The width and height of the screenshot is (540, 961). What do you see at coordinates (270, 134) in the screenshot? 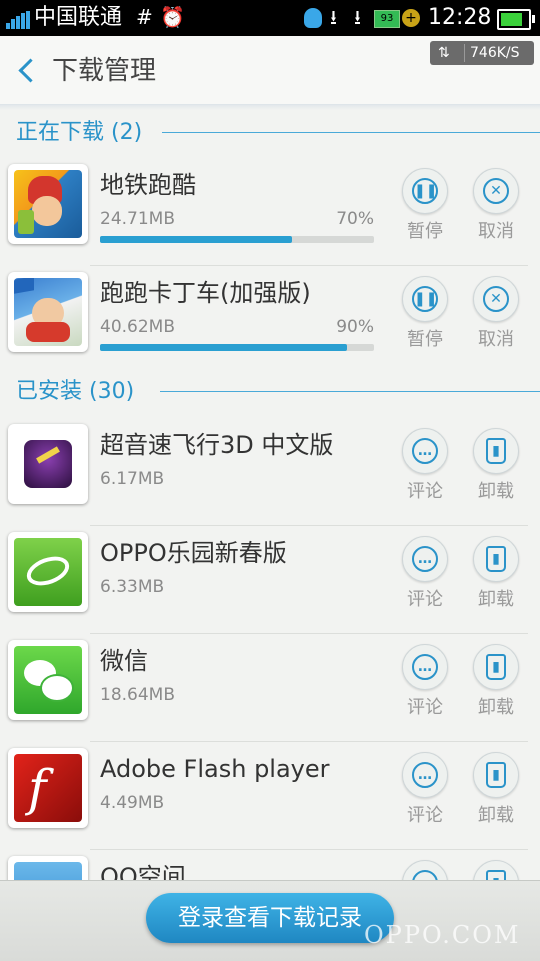
I see `section-downloading: 正在下载 (2)` at bounding box center [270, 134].